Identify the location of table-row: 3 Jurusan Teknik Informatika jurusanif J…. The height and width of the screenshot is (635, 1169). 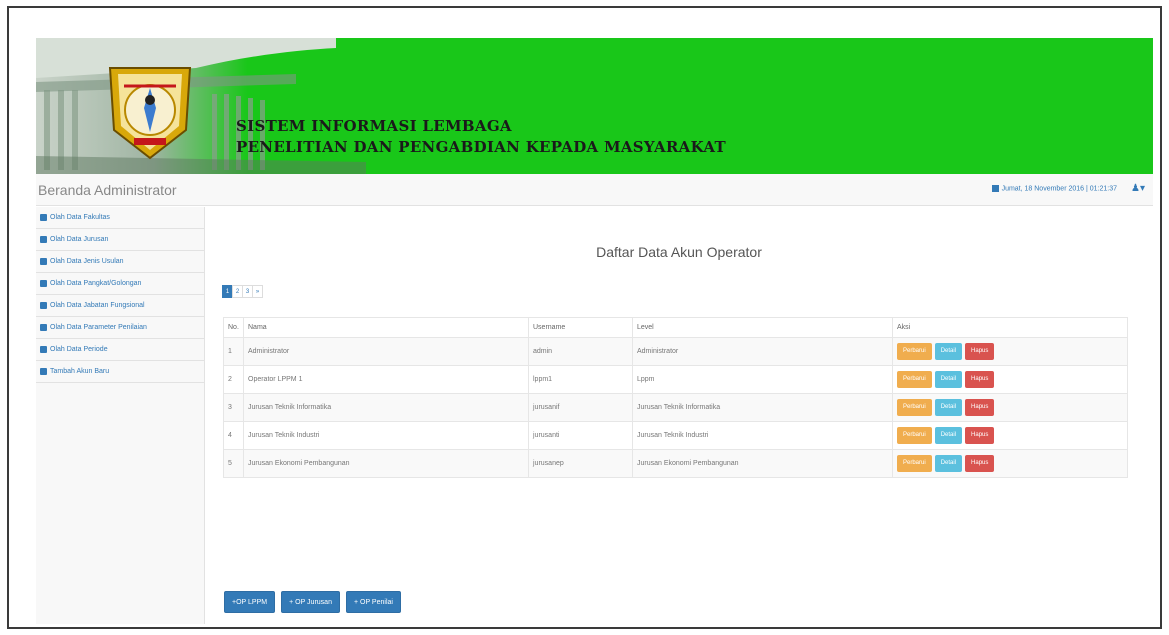
(675, 407).